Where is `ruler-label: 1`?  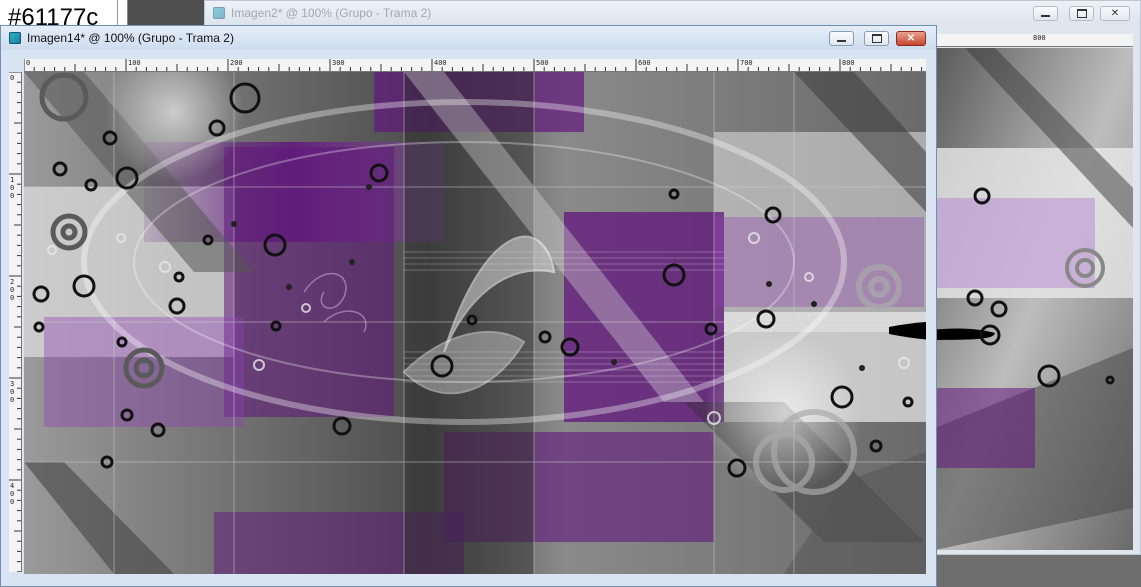 ruler-label: 1 is located at coordinates (12, 180).